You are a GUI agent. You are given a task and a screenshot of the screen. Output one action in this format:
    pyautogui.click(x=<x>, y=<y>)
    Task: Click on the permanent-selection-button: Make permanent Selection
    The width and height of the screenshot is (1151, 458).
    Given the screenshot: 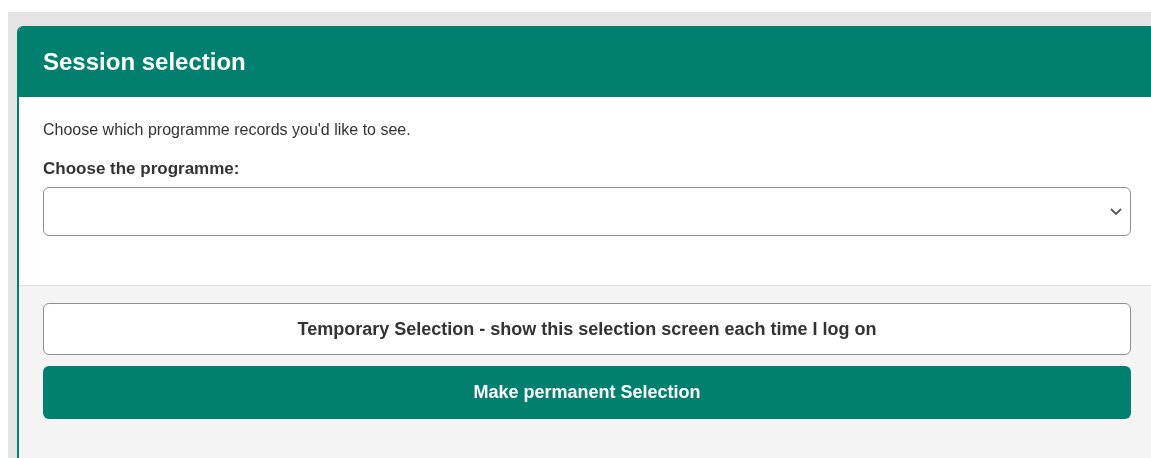 What is the action you would take?
    pyautogui.click(x=587, y=392)
    